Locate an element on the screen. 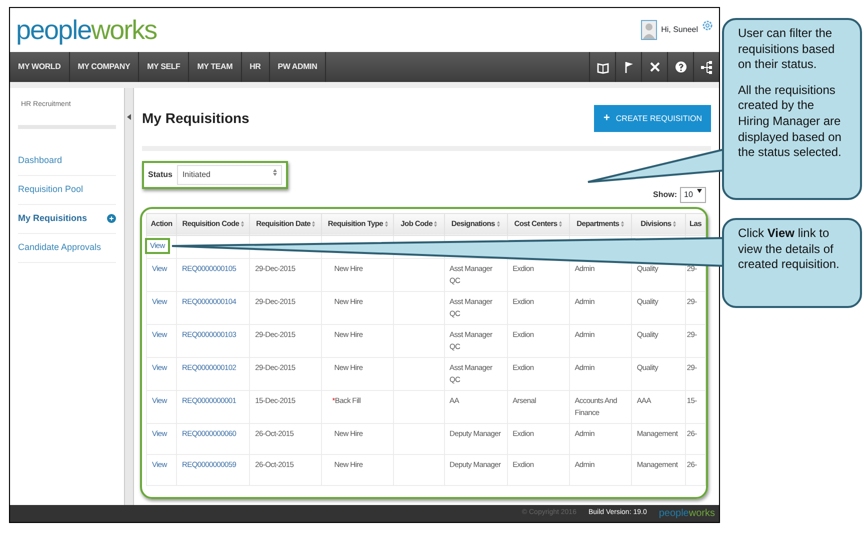  caret-icon is located at coordinates (699, 190).